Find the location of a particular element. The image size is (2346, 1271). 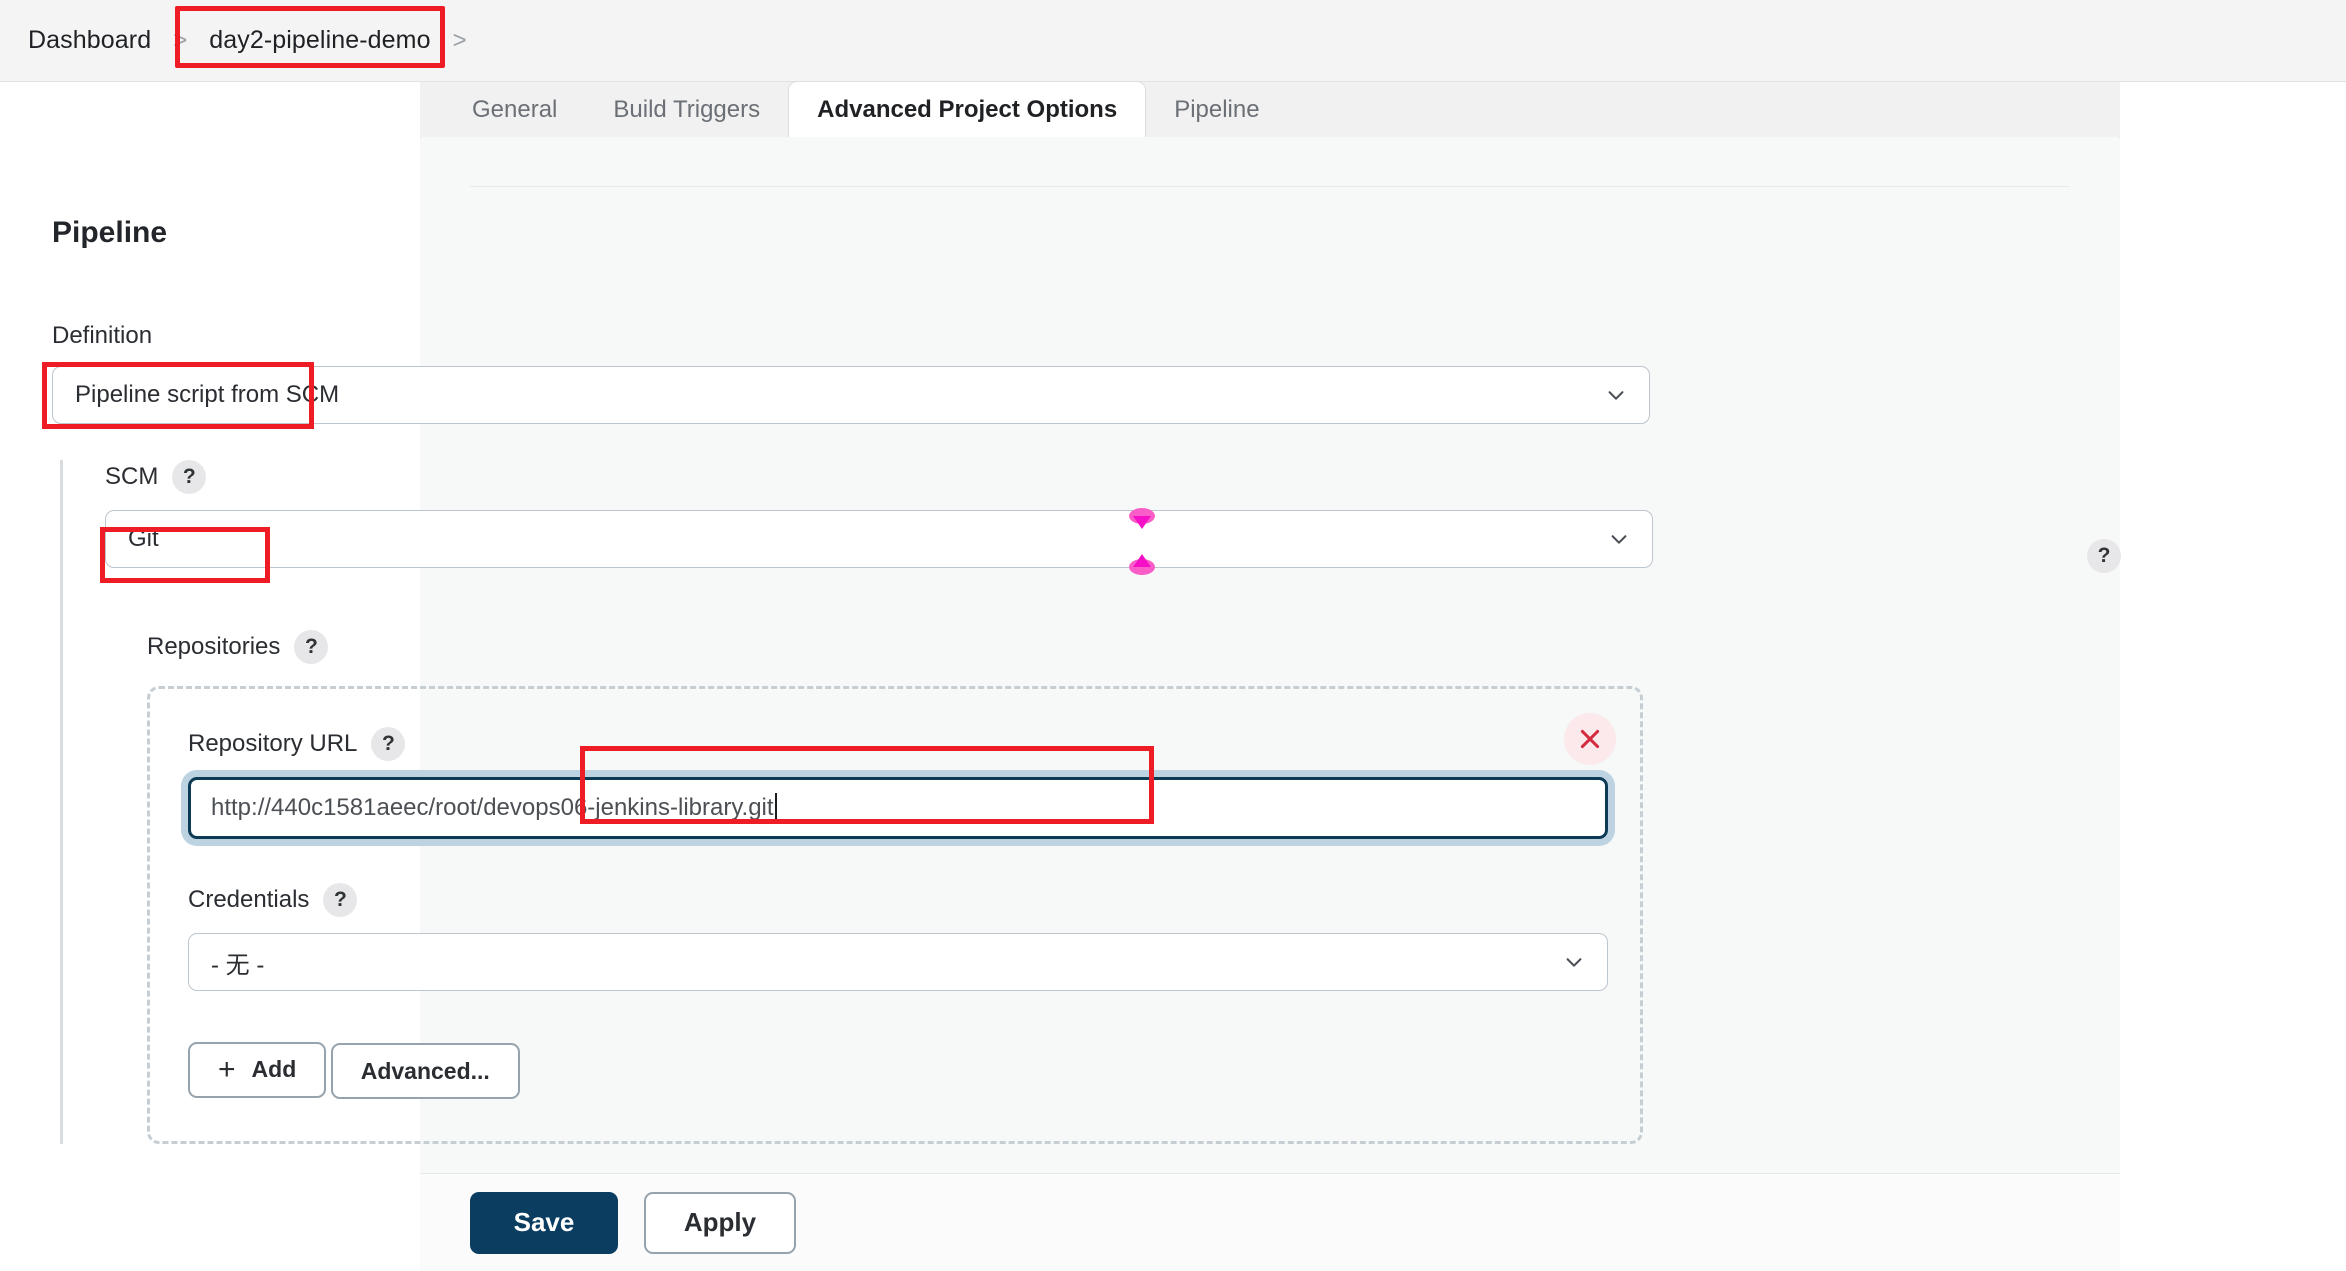

add-button-label: Add is located at coordinates (274, 1069).